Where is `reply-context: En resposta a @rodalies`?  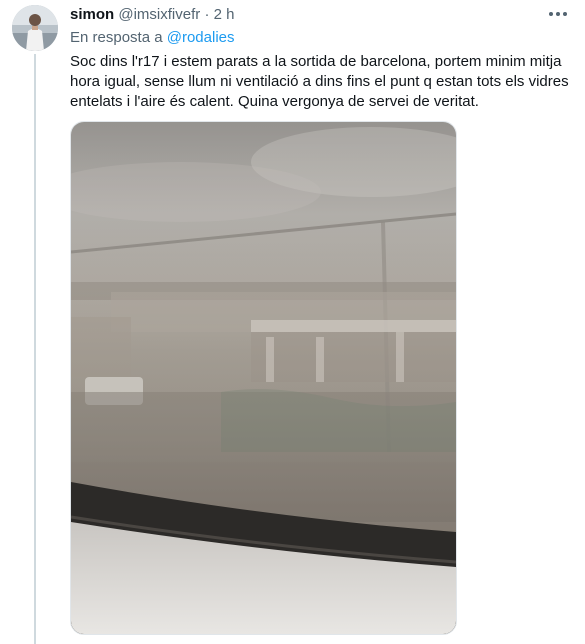 reply-context: En resposta a @rodalies is located at coordinates (152, 38).